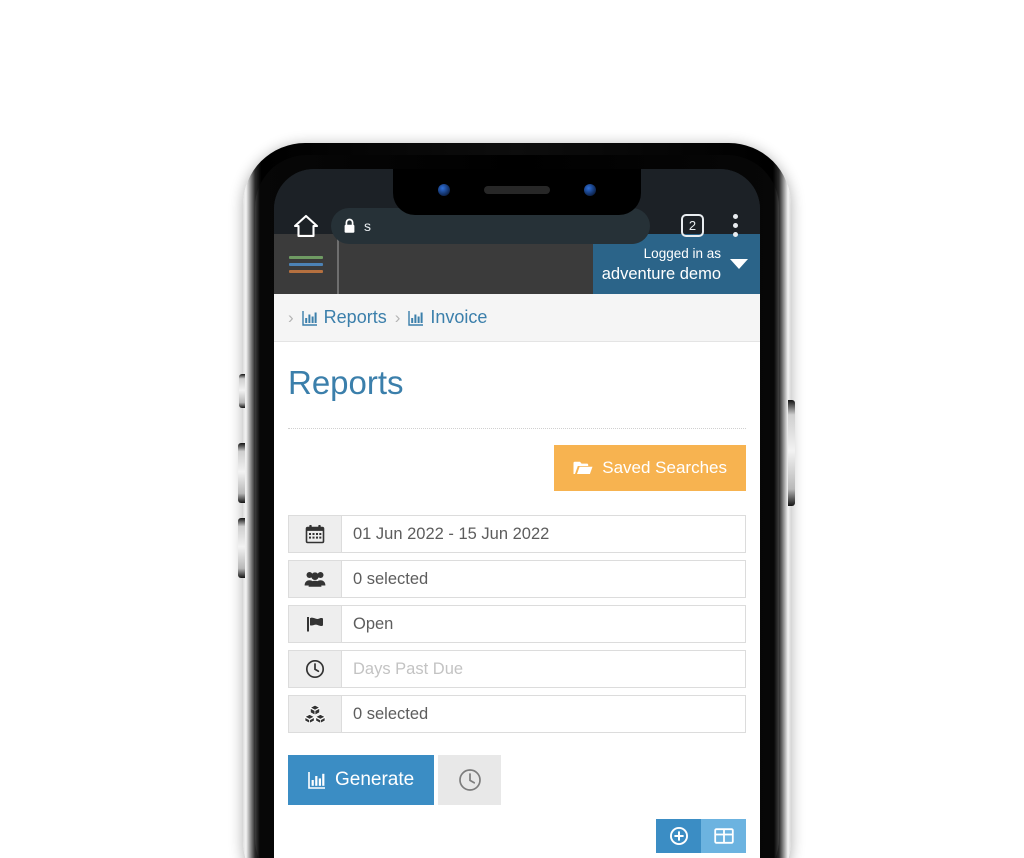 The width and height of the screenshot is (1024, 858). I want to click on field-products: 0 selected, so click(517, 714).